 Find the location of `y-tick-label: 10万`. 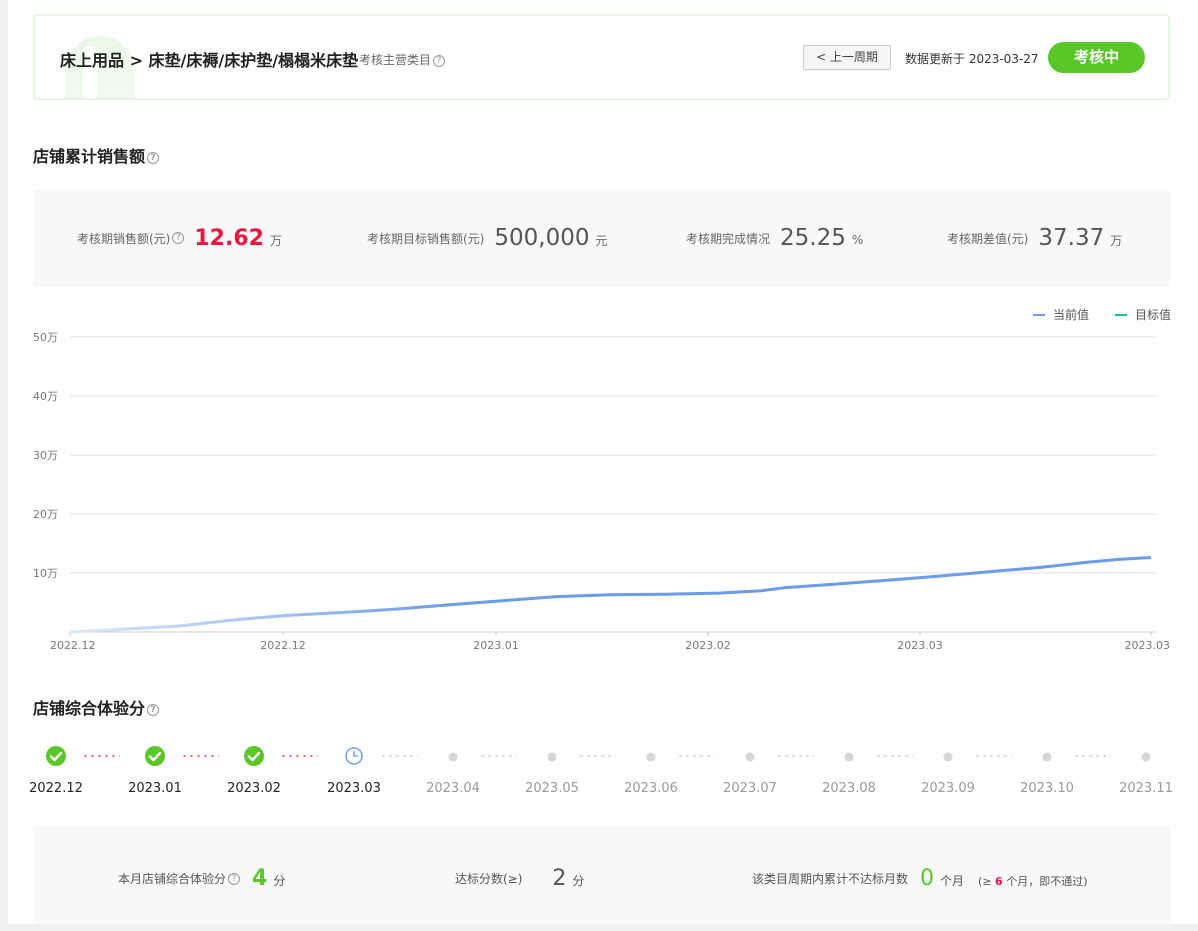

y-tick-label: 10万 is located at coordinates (45, 573).